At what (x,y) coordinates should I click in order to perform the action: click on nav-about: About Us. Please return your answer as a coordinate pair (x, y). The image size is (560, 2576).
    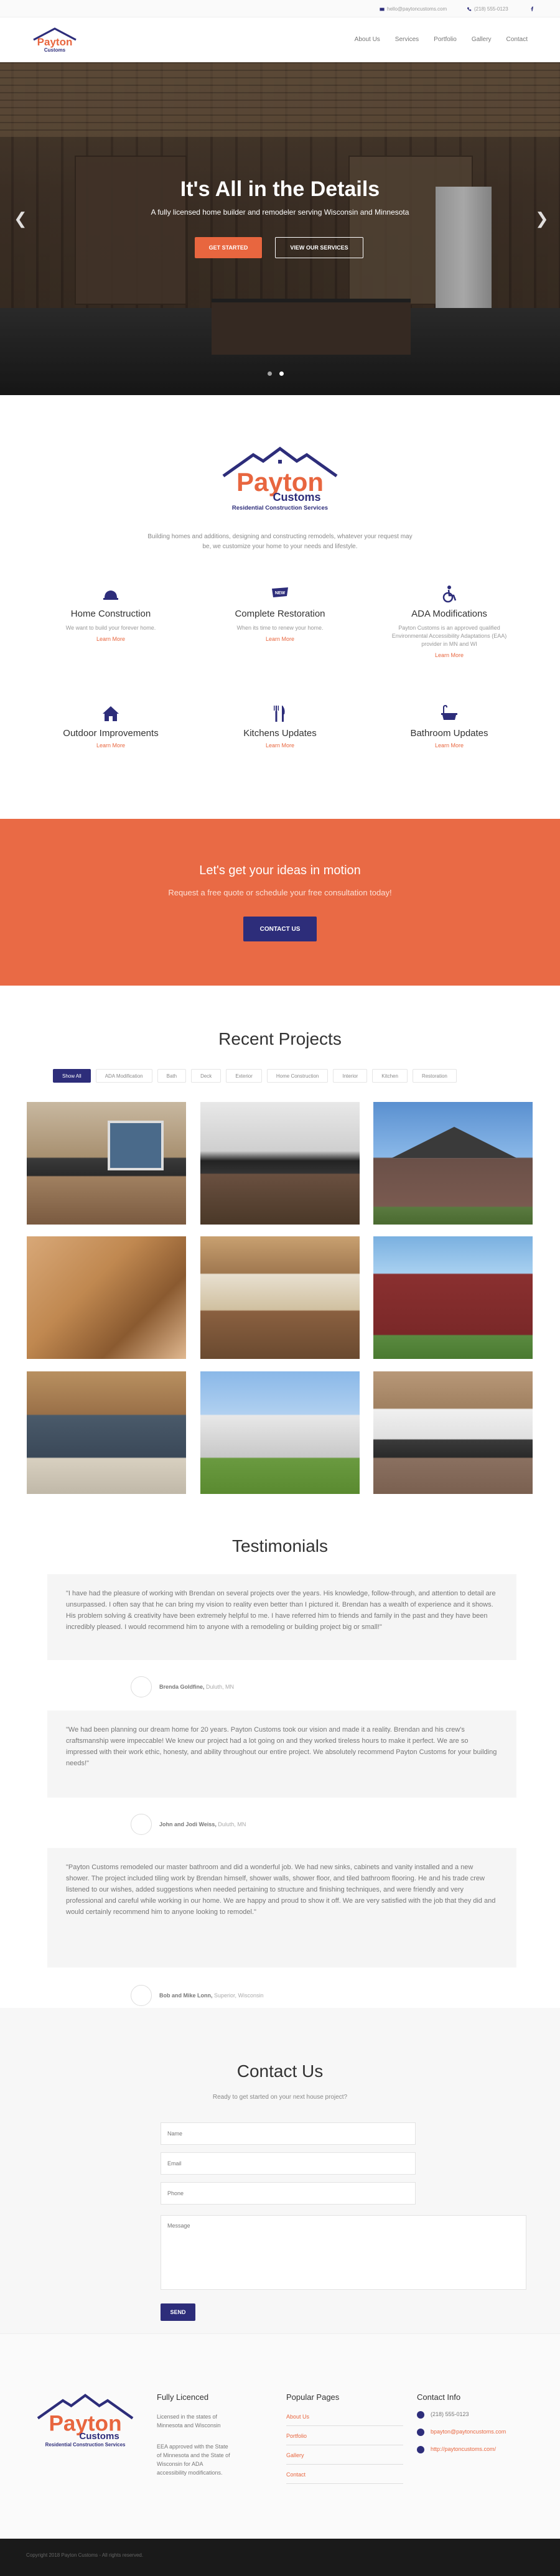
    Looking at the image, I should click on (367, 39).